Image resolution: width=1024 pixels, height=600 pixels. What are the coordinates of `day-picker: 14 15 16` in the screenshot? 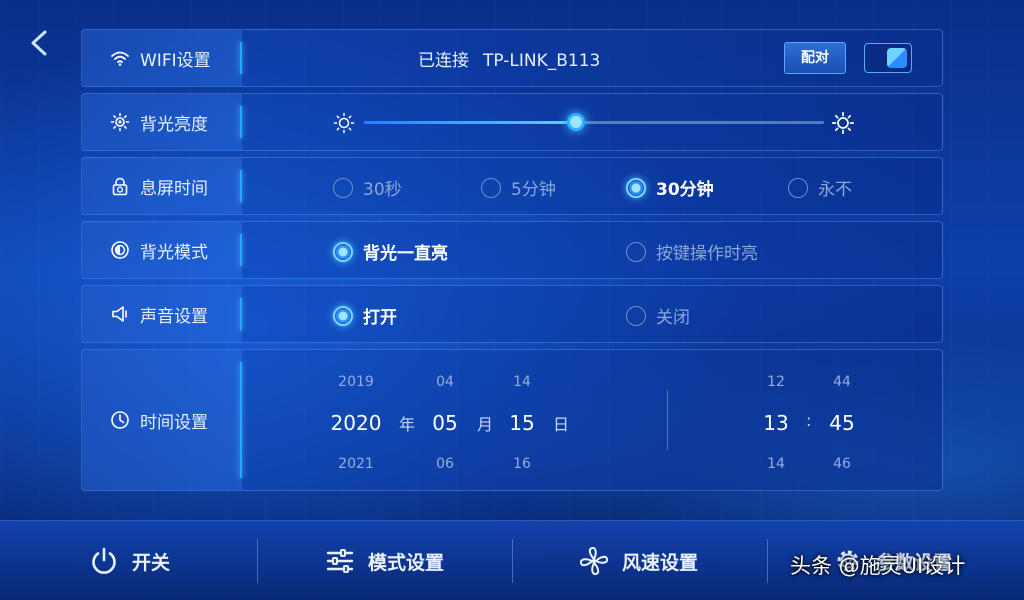 It's located at (522, 424).